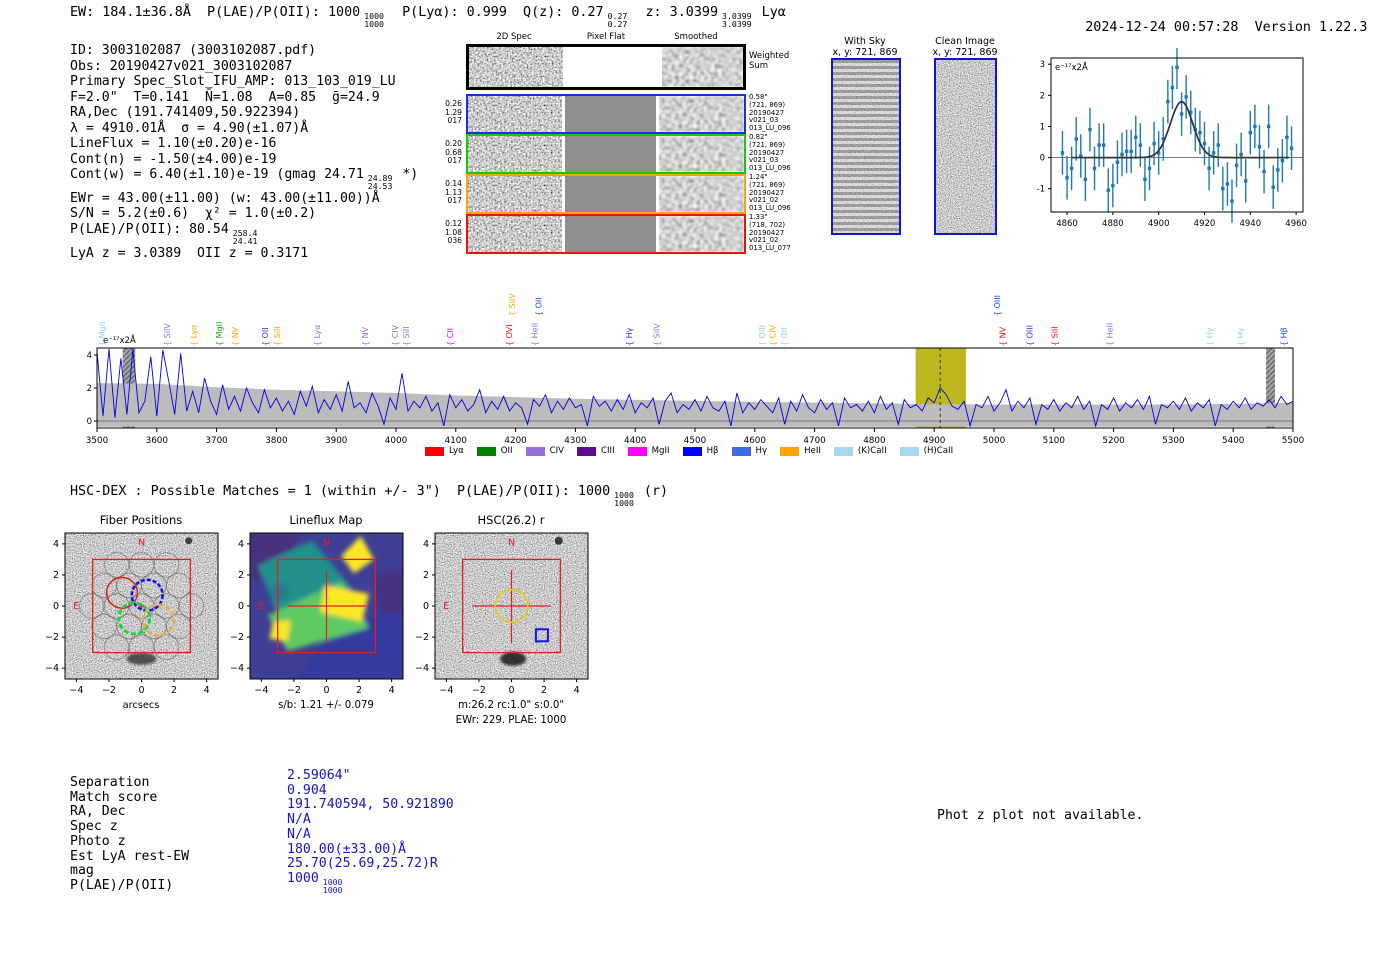 The height and width of the screenshot is (953, 1400). What do you see at coordinates (965, 146) in the screenshot?
I see `clean-image` at bounding box center [965, 146].